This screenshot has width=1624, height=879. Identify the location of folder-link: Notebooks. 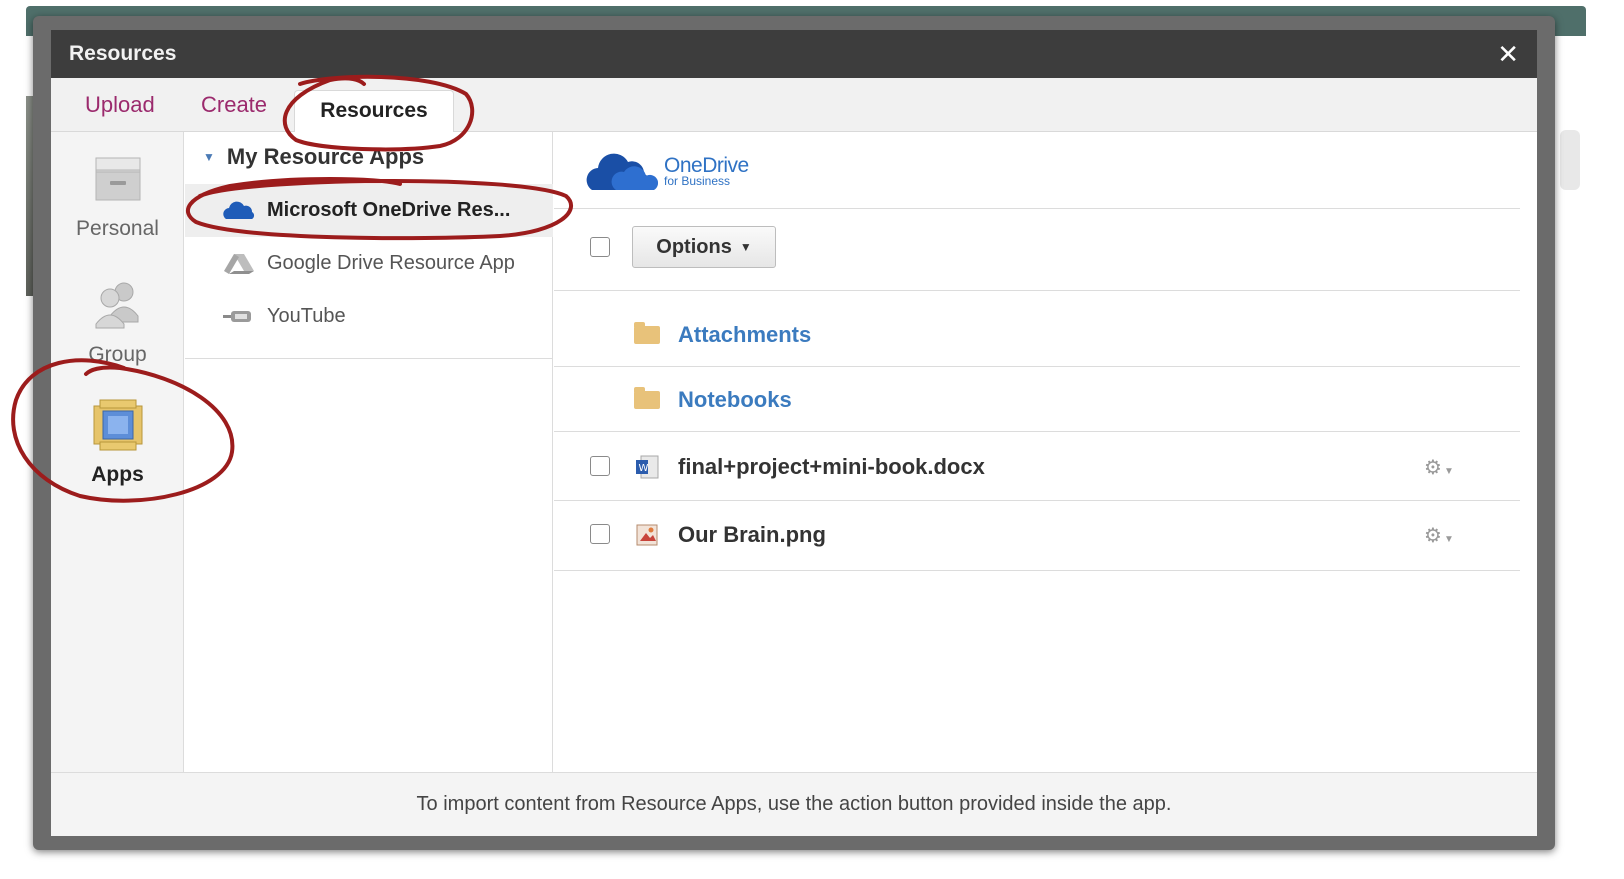
(735, 400).